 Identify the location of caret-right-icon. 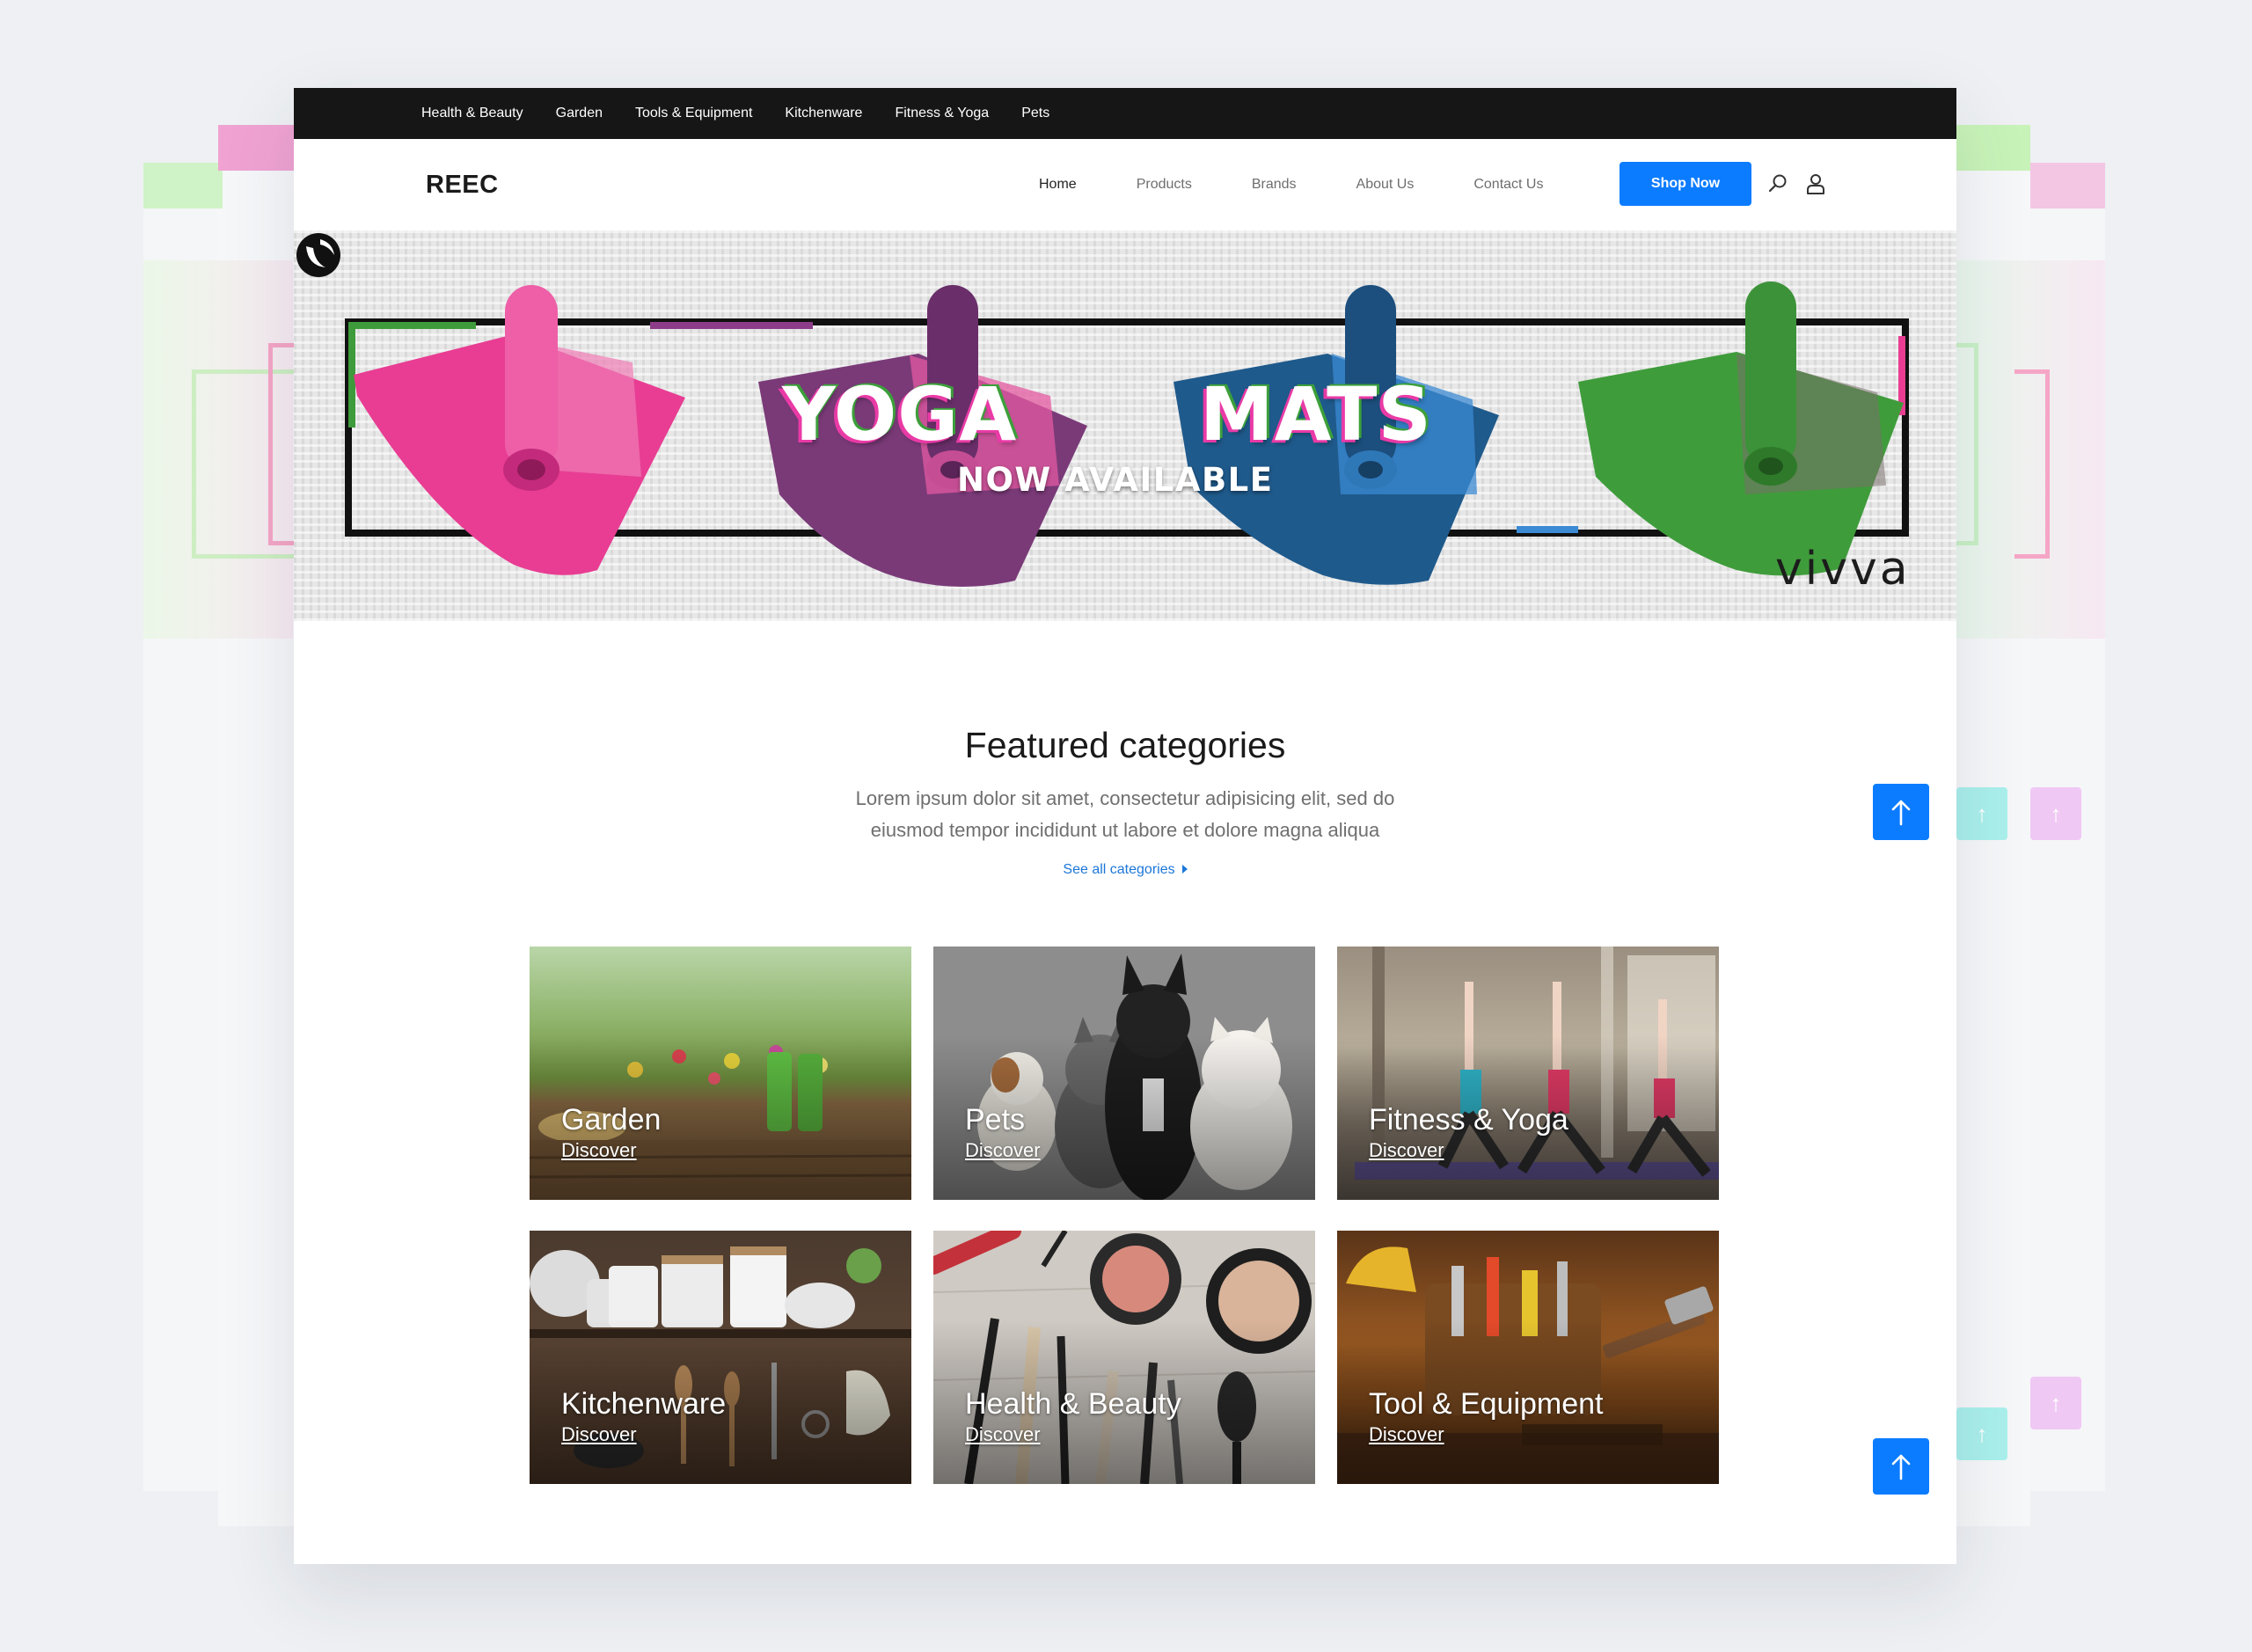
(1184, 869).